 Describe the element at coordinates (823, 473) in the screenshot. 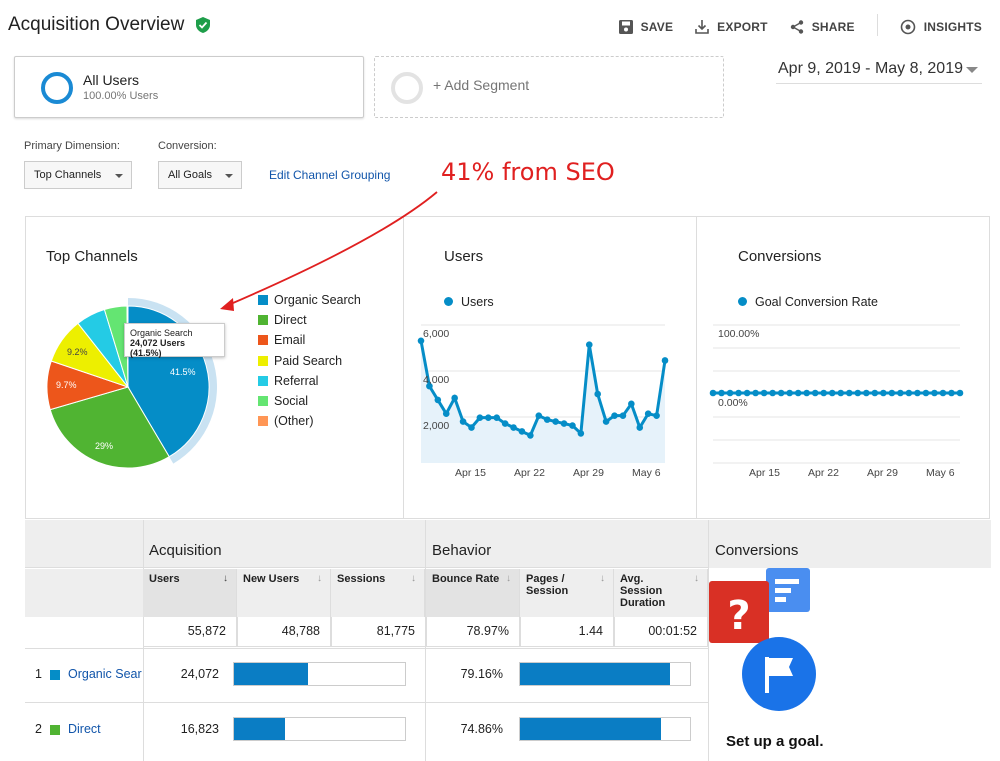

I see `x-tick: Apr 22` at that location.